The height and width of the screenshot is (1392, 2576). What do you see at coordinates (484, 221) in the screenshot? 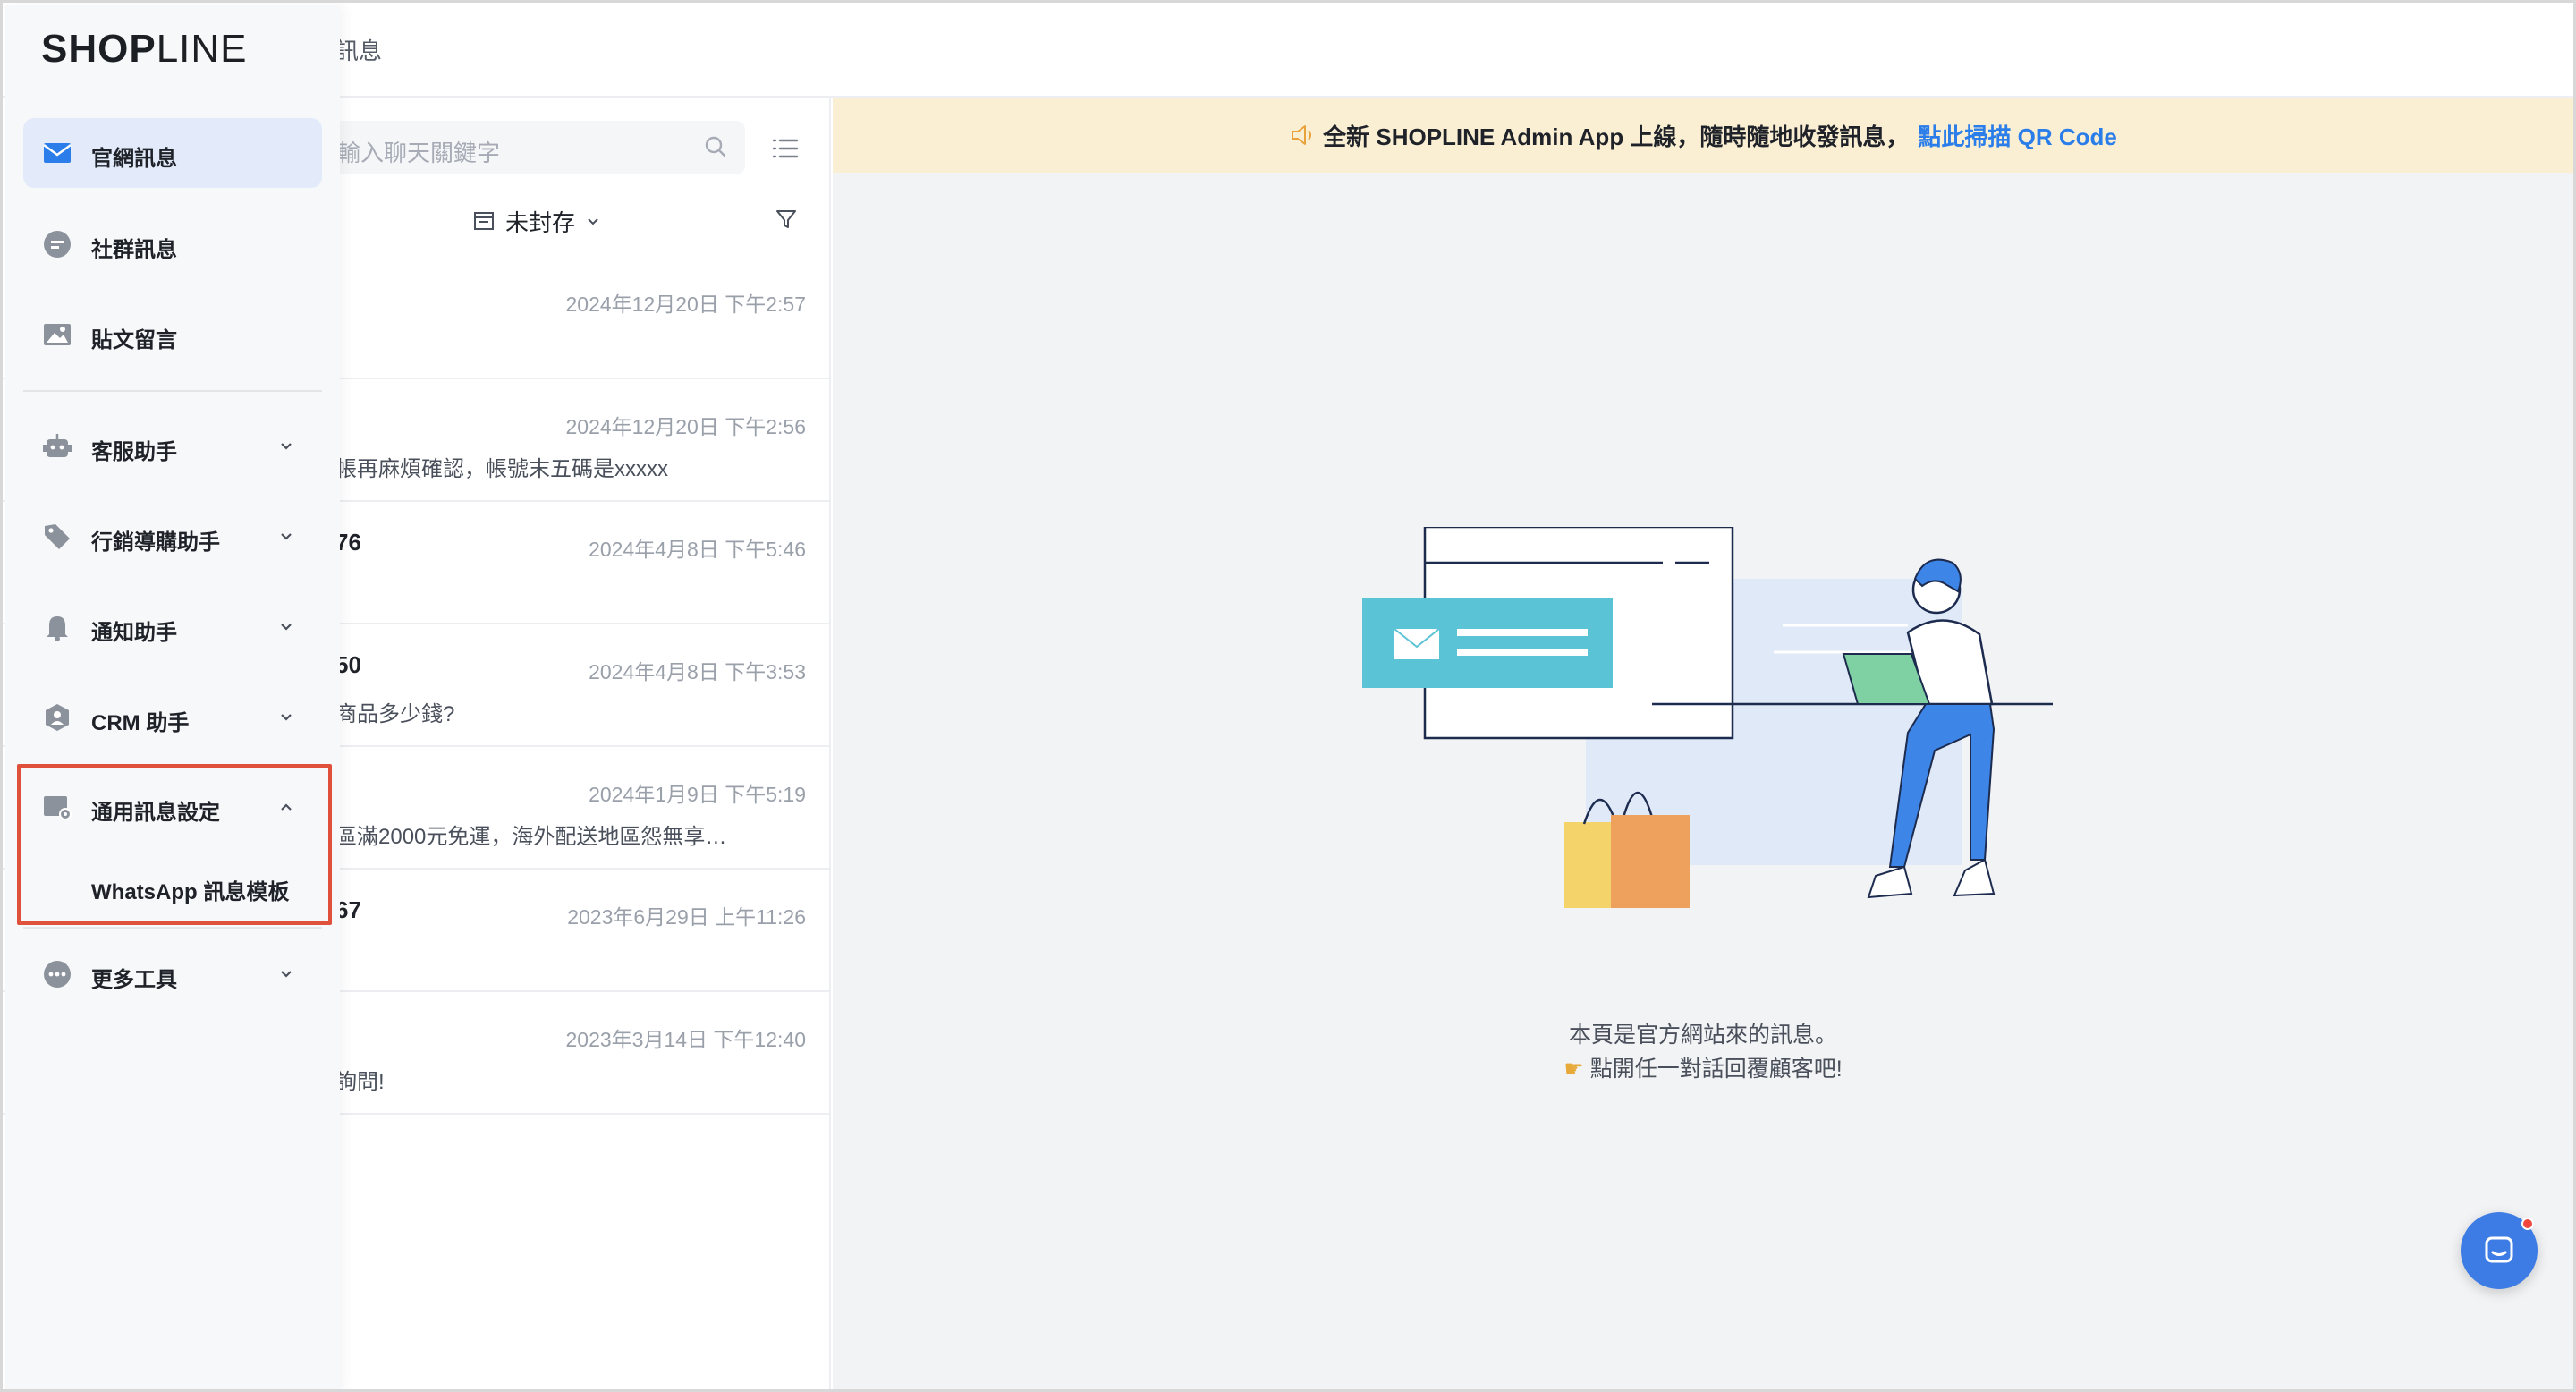
I see `archive-icon` at bounding box center [484, 221].